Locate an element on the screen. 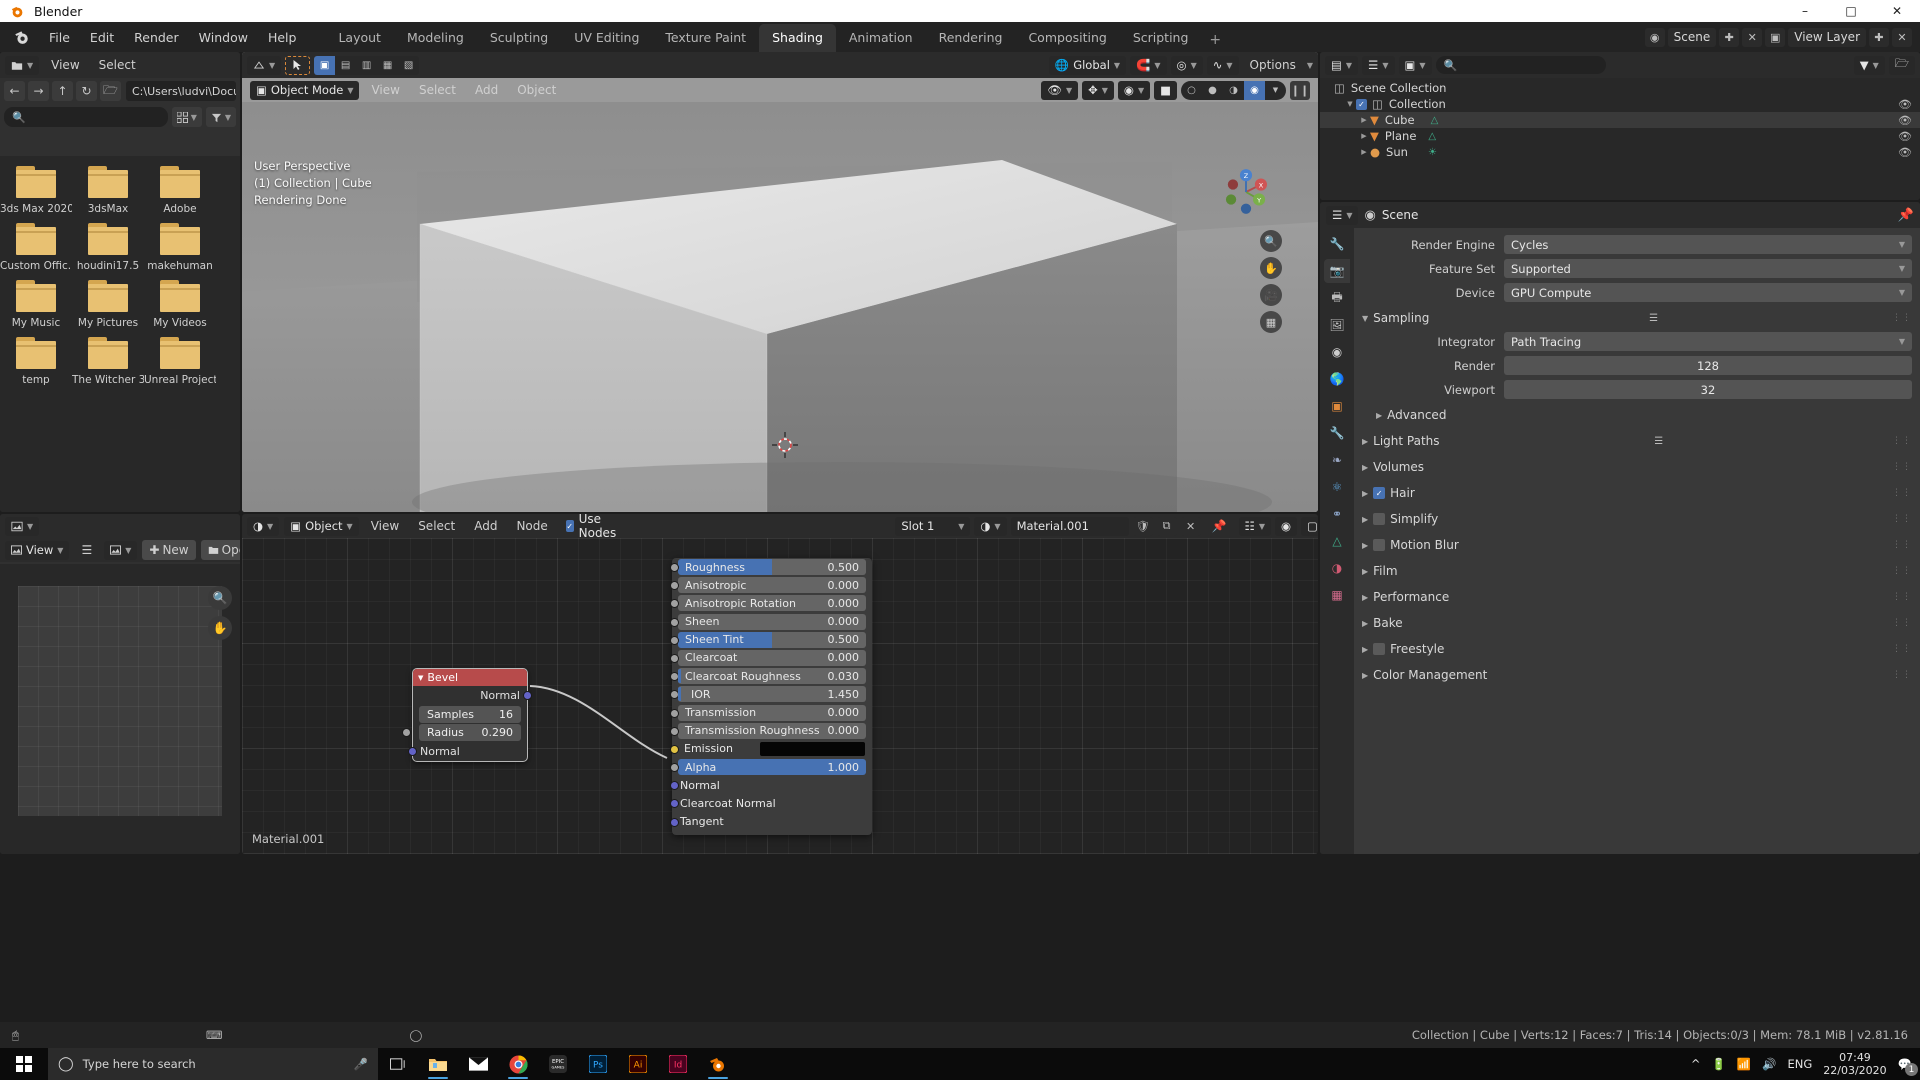 The image size is (1920, 1080). bevel-input-normal: Normal is located at coordinates (467, 751).